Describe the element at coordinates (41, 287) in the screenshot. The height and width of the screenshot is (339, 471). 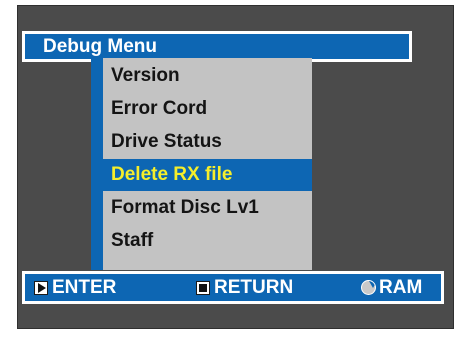
I see `play-icon` at that location.